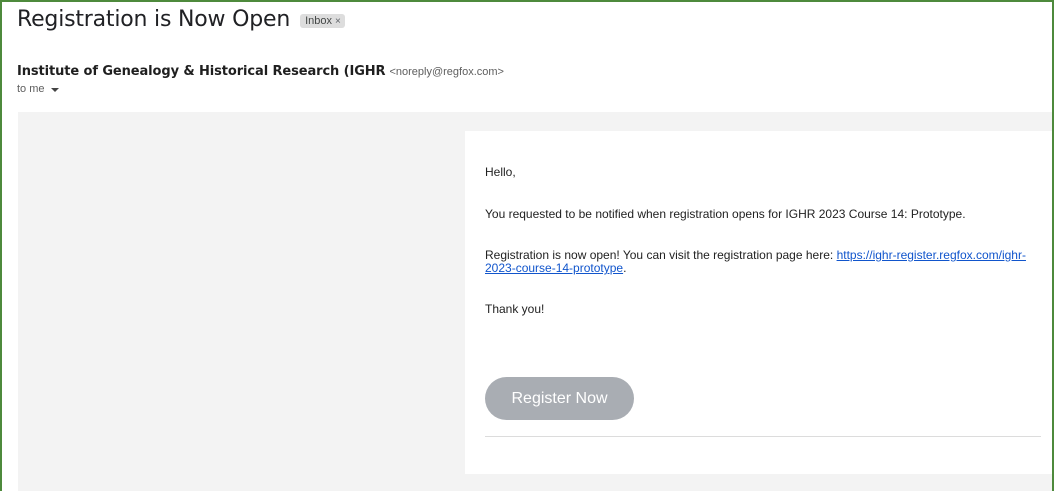 Image resolution: width=1054 pixels, height=491 pixels. I want to click on remove-label-icon: ×, so click(338, 21).